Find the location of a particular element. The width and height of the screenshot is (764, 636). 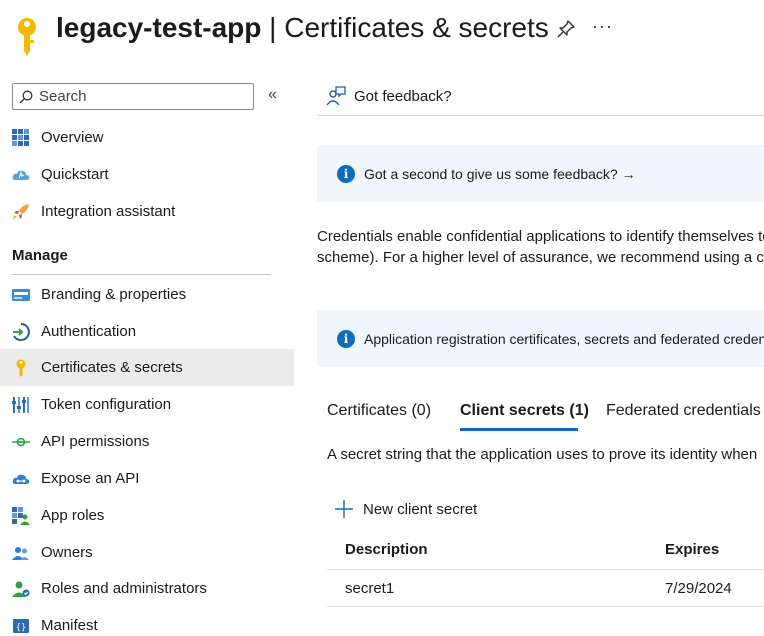

table-row-divider is located at coordinates (545, 606).